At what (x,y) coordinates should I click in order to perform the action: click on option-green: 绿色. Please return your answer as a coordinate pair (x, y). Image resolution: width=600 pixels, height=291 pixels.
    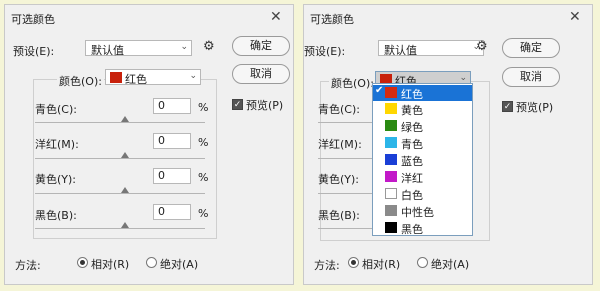
    Looking at the image, I should click on (422, 126).